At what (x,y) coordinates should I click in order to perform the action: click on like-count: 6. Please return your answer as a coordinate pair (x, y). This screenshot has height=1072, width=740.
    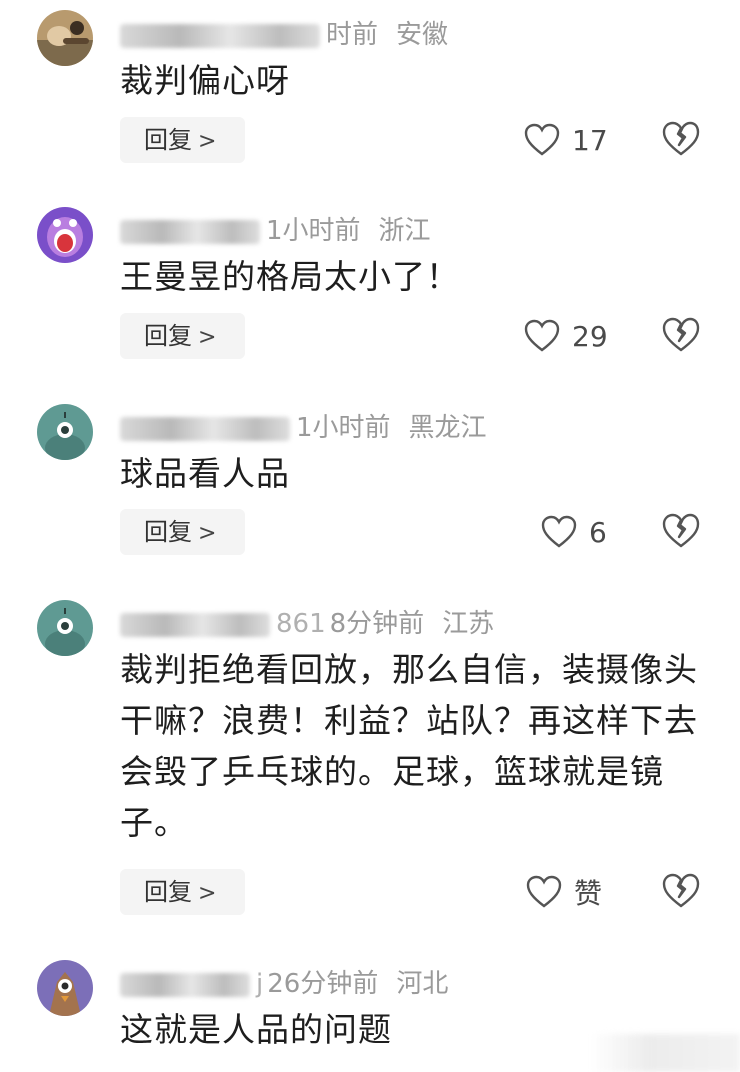
    Looking at the image, I should click on (598, 532).